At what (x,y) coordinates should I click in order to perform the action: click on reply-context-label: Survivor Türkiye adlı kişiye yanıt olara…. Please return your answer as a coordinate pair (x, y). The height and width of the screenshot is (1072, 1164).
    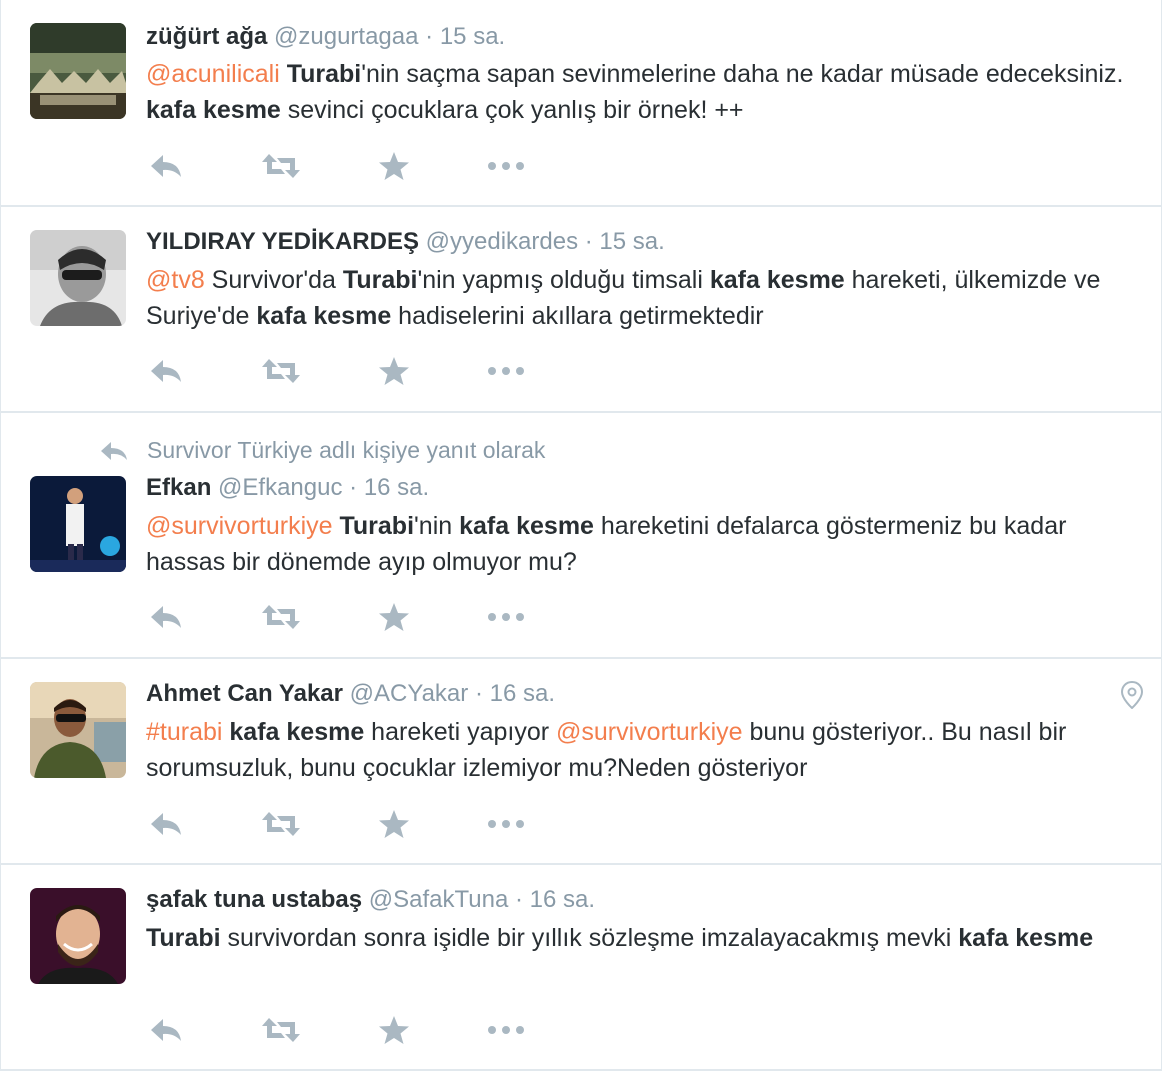
    Looking at the image, I should click on (346, 450).